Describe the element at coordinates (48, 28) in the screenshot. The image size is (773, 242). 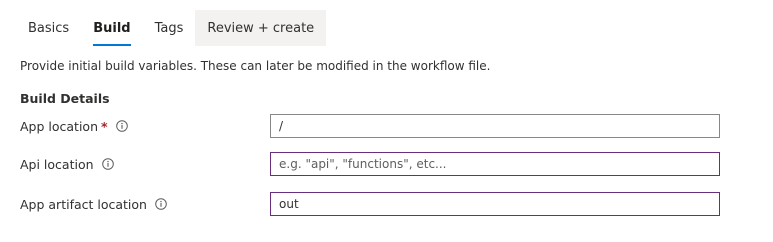
I see `tab-basics: Basics` at that location.